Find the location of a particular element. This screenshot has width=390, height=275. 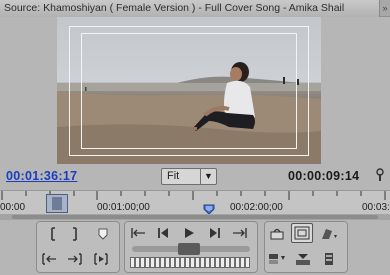

ruler-label: 00:03: is located at coordinates (376, 207).